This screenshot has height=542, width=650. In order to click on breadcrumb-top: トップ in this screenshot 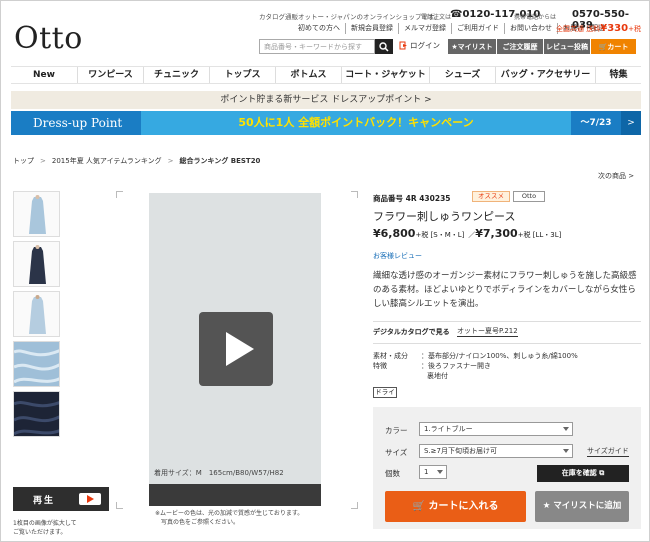, I will do `click(23, 161)`.